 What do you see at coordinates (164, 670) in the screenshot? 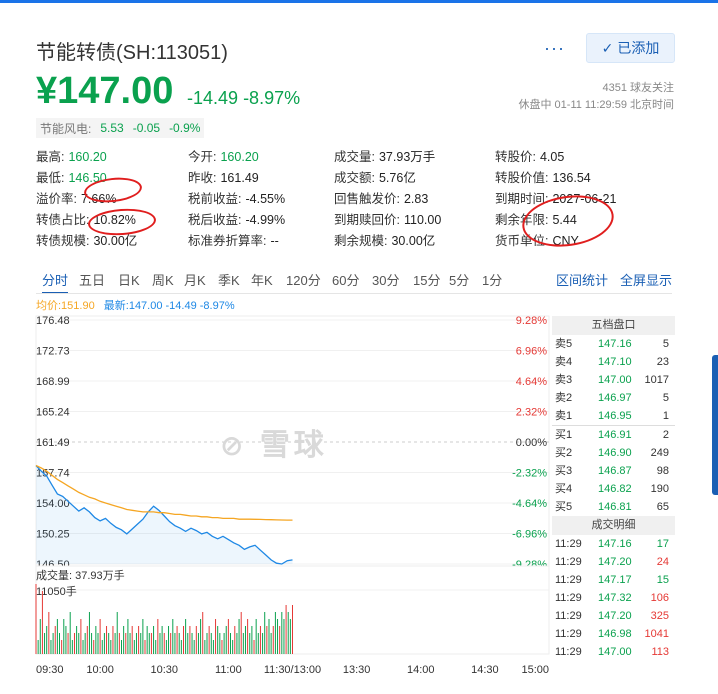
I see `x-tick-label: 10:30` at bounding box center [164, 670].